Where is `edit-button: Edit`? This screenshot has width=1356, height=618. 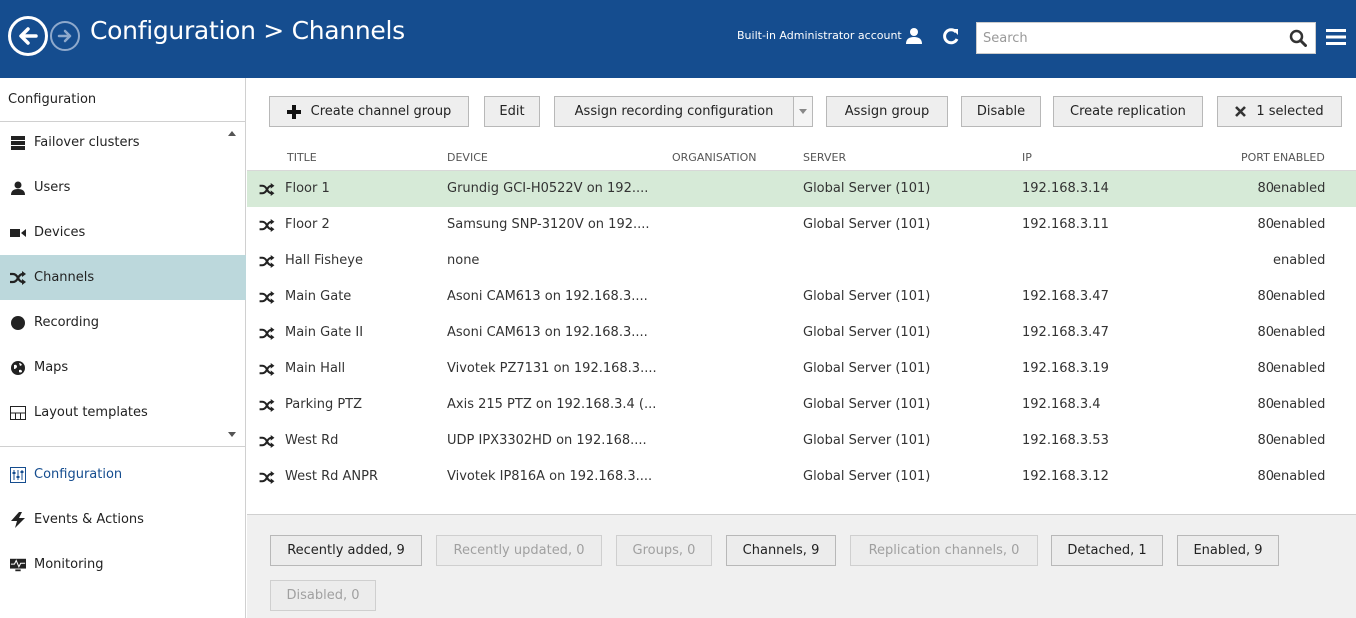
edit-button: Edit is located at coordinates (512, 111).